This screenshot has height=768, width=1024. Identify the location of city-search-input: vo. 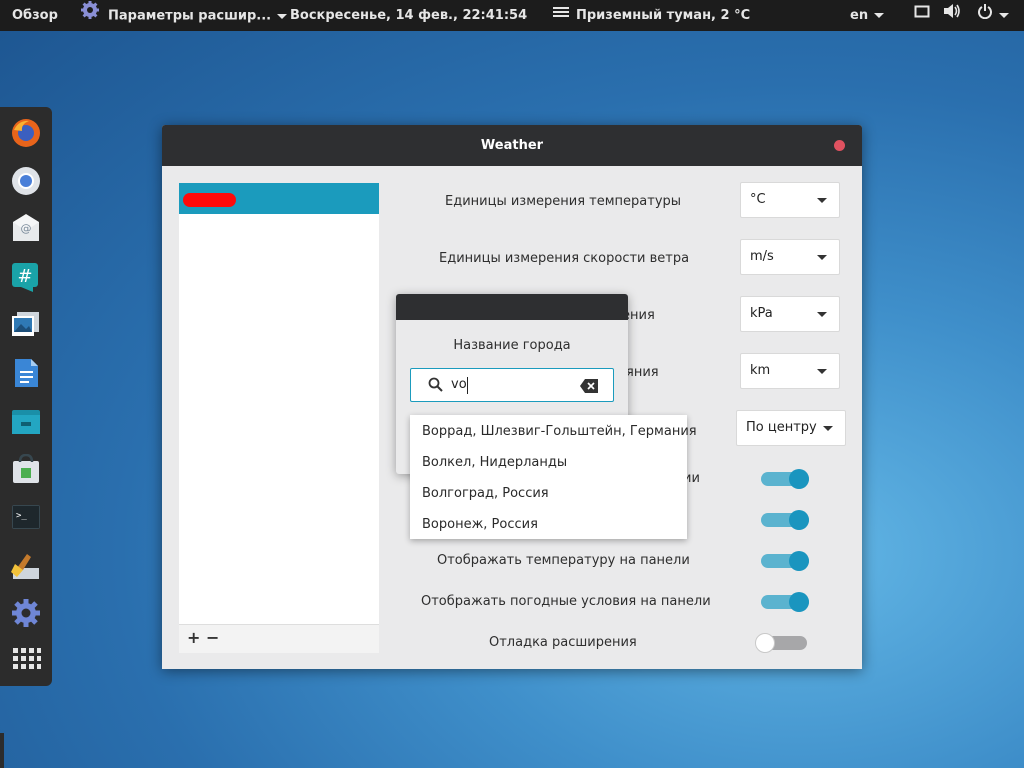
(512, 385).